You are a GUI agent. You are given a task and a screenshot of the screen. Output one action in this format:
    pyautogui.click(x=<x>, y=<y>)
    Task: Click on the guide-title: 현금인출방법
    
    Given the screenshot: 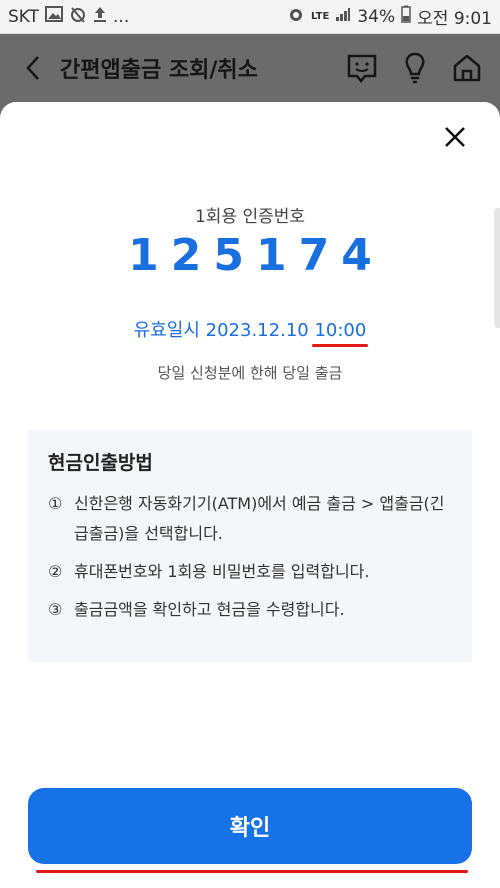 What is the action you would take?
    pyautogui.click(x=100, y=463)
    